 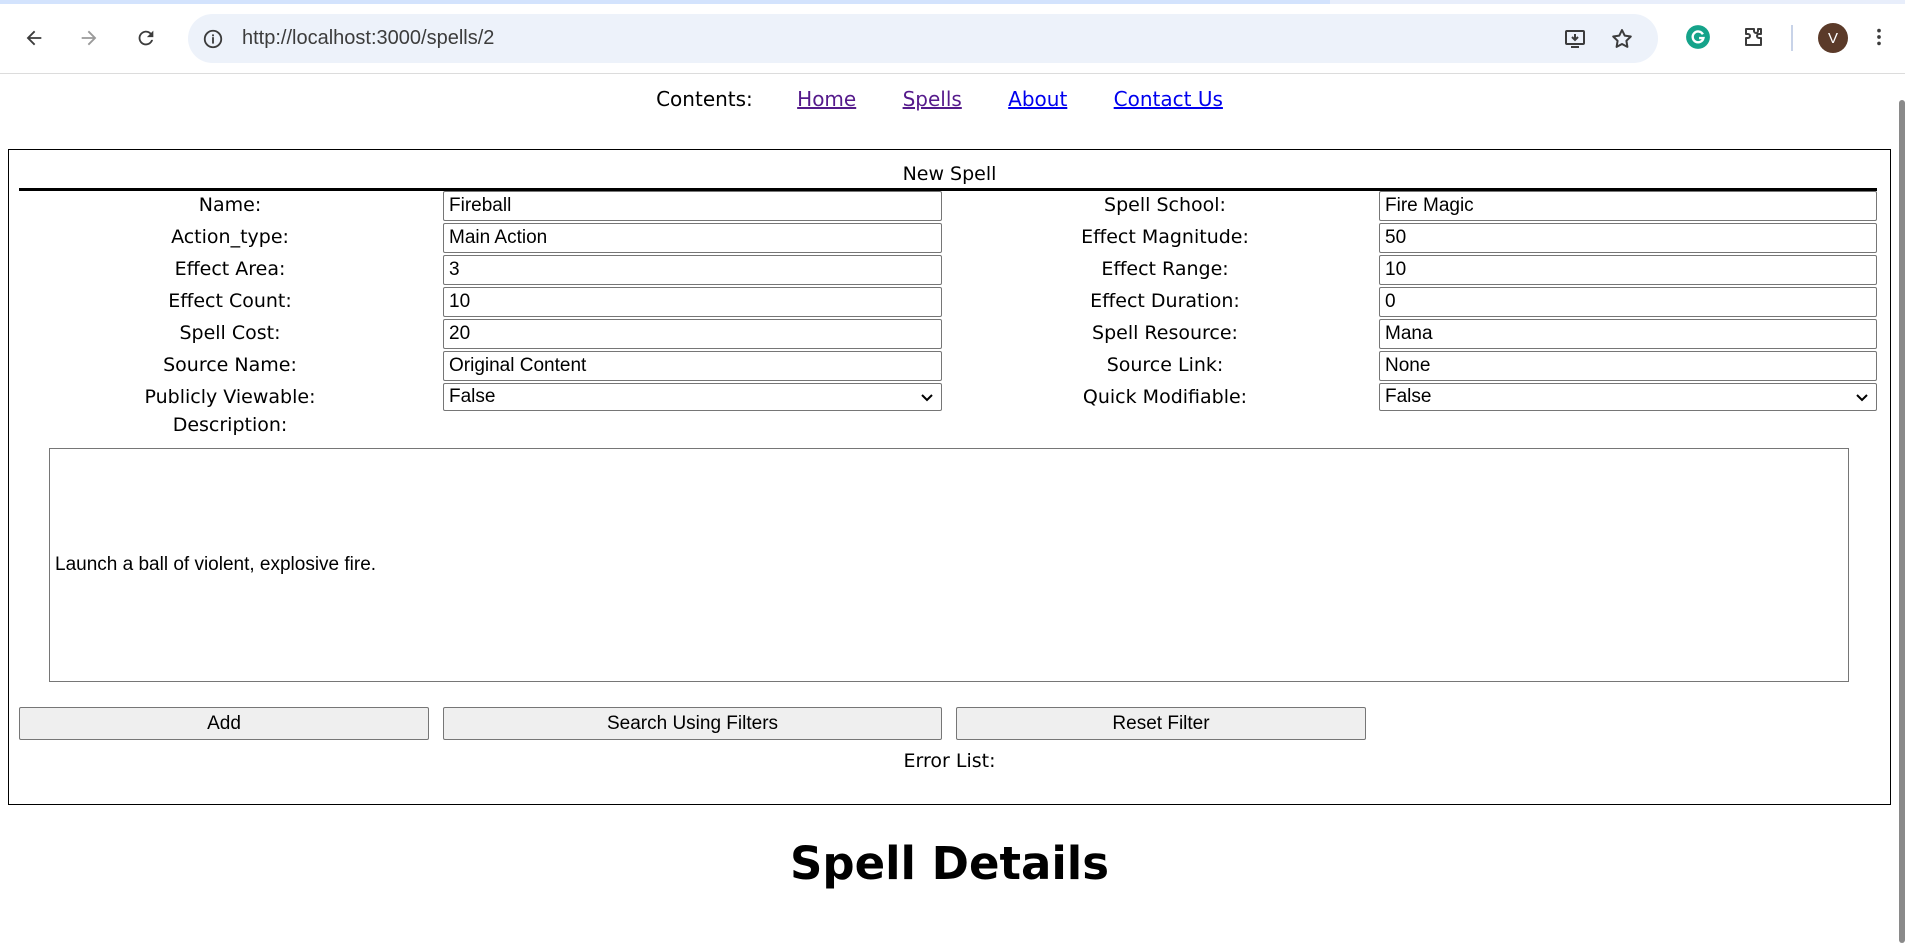 What do you see at coordinates (1628, 238) in the screenshot?
I see `effect-magnitude-input: 50` at bounding box center [1628, 238].